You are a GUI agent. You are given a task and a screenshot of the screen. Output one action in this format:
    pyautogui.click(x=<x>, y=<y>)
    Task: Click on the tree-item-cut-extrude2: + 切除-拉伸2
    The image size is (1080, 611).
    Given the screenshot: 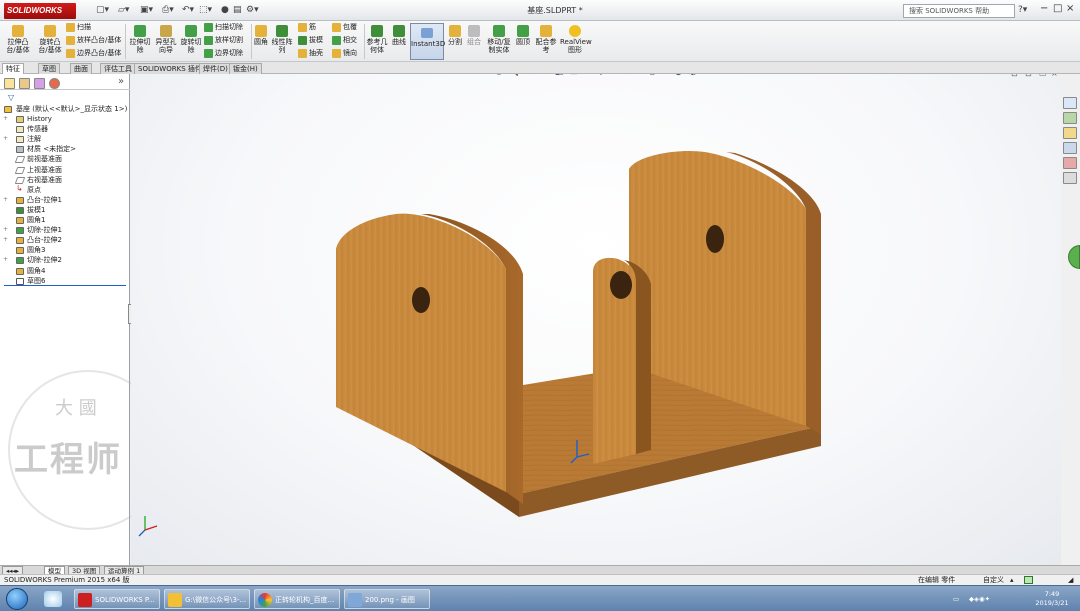 What is the action you would take?
    pyautogui.click(x=65, y=260)
    